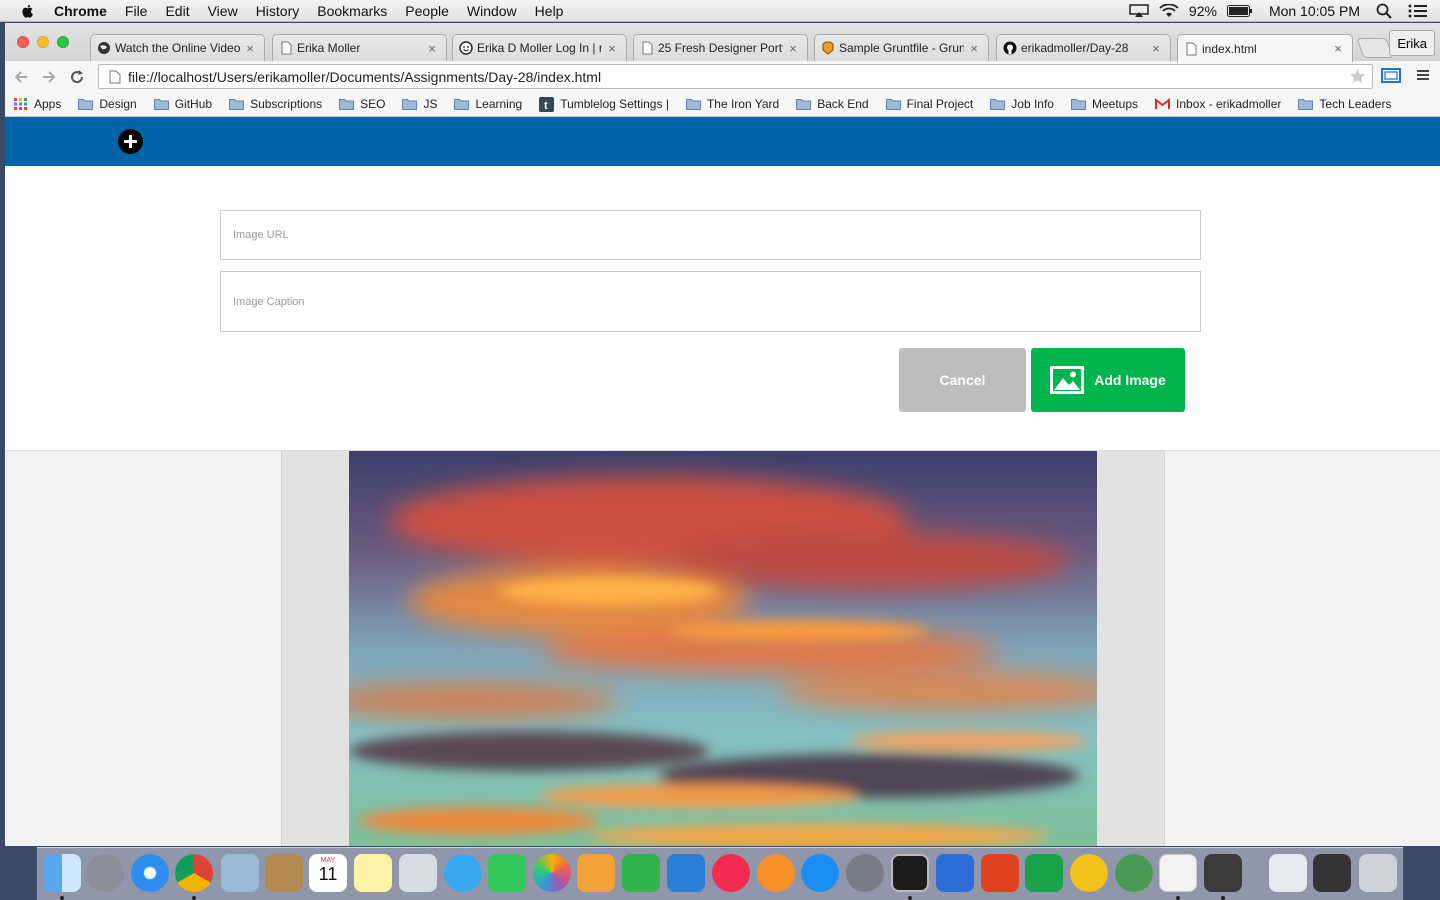 This screenshot has height=900, width=1440. I want to click on bookmark-apps: Apps, so click(37, 104).